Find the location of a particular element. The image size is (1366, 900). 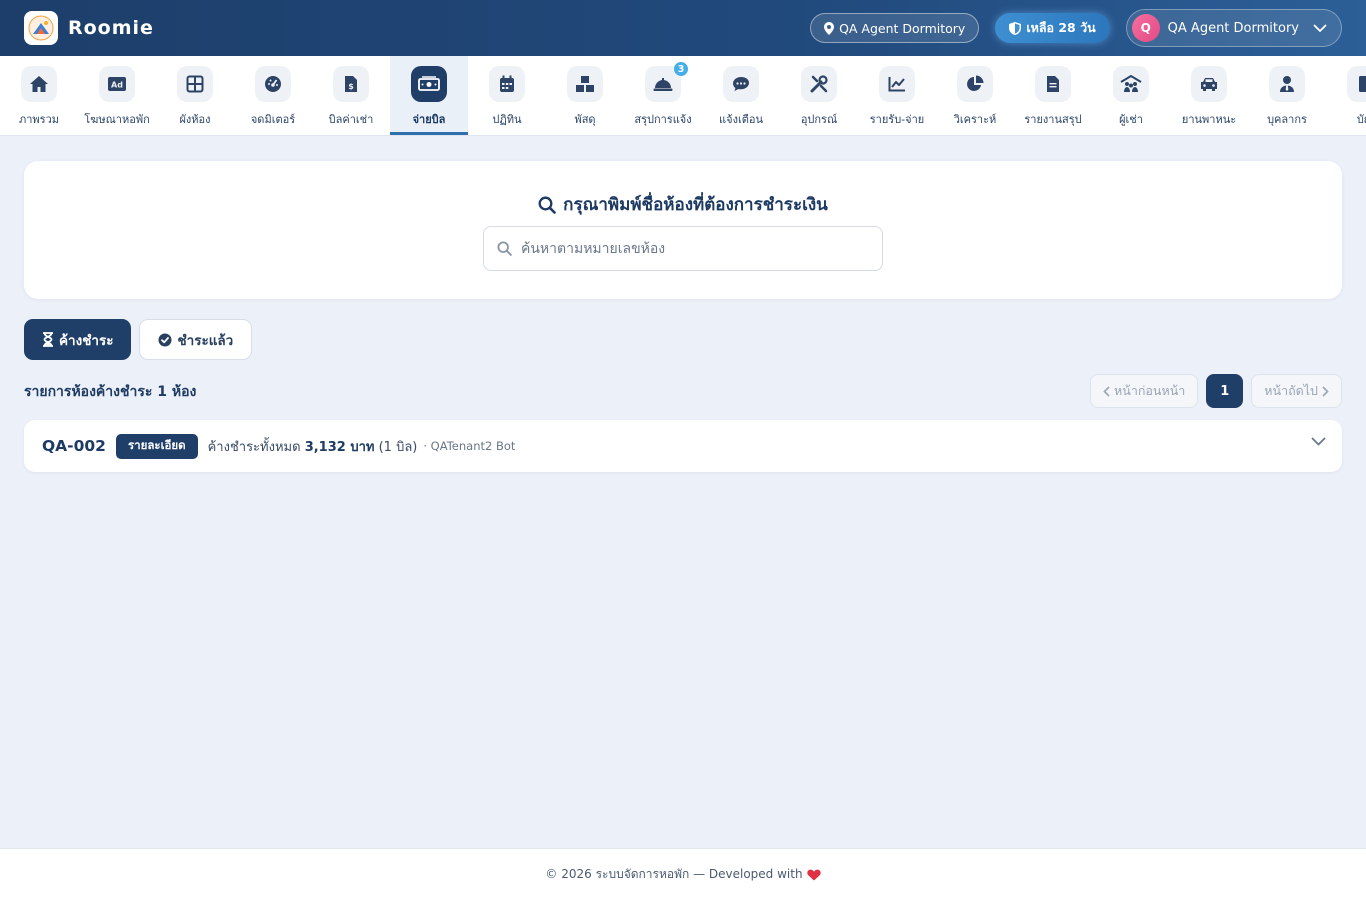

nav-item-calendar: ปฏิทิน is located at coordinates (507, 95).